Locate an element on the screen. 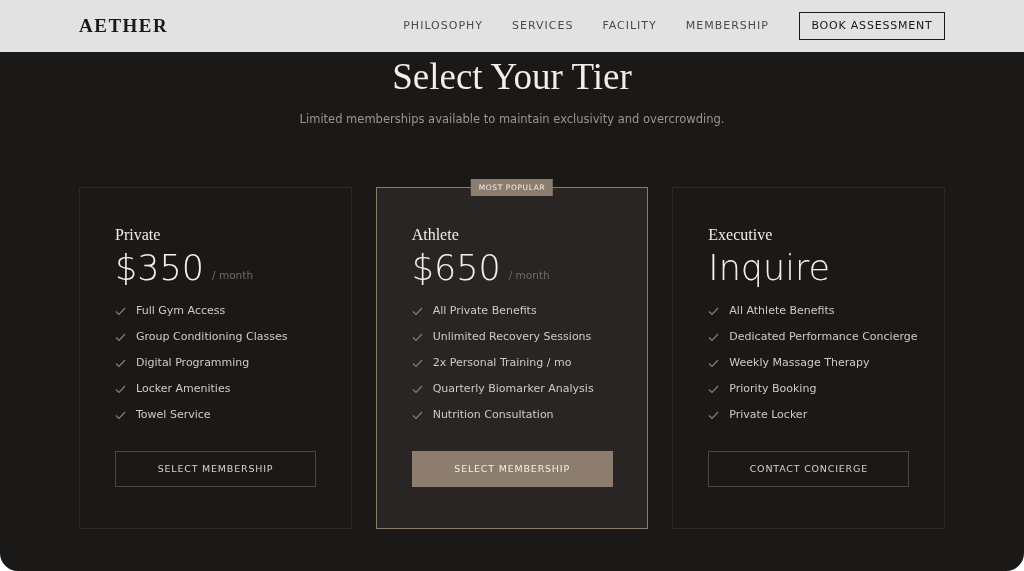 This screenshot has width=1024, height=571. feature-text: All Private Benefits is located at coordinates (484, 311).